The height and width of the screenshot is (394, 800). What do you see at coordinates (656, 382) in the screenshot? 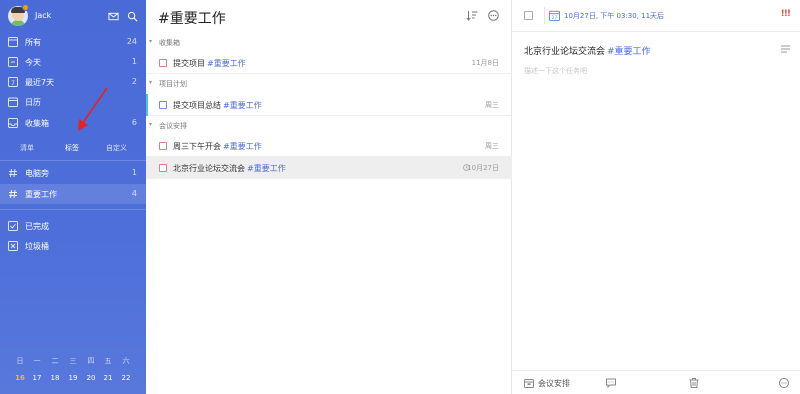
I see `detail-bottom-bar: 会议安排` at bounding box center [656, 382].